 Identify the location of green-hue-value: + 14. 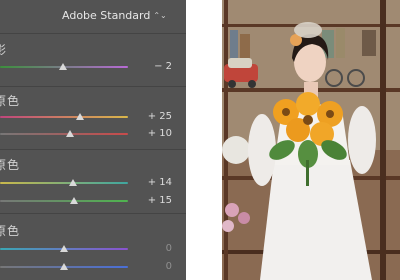
(160, 182).